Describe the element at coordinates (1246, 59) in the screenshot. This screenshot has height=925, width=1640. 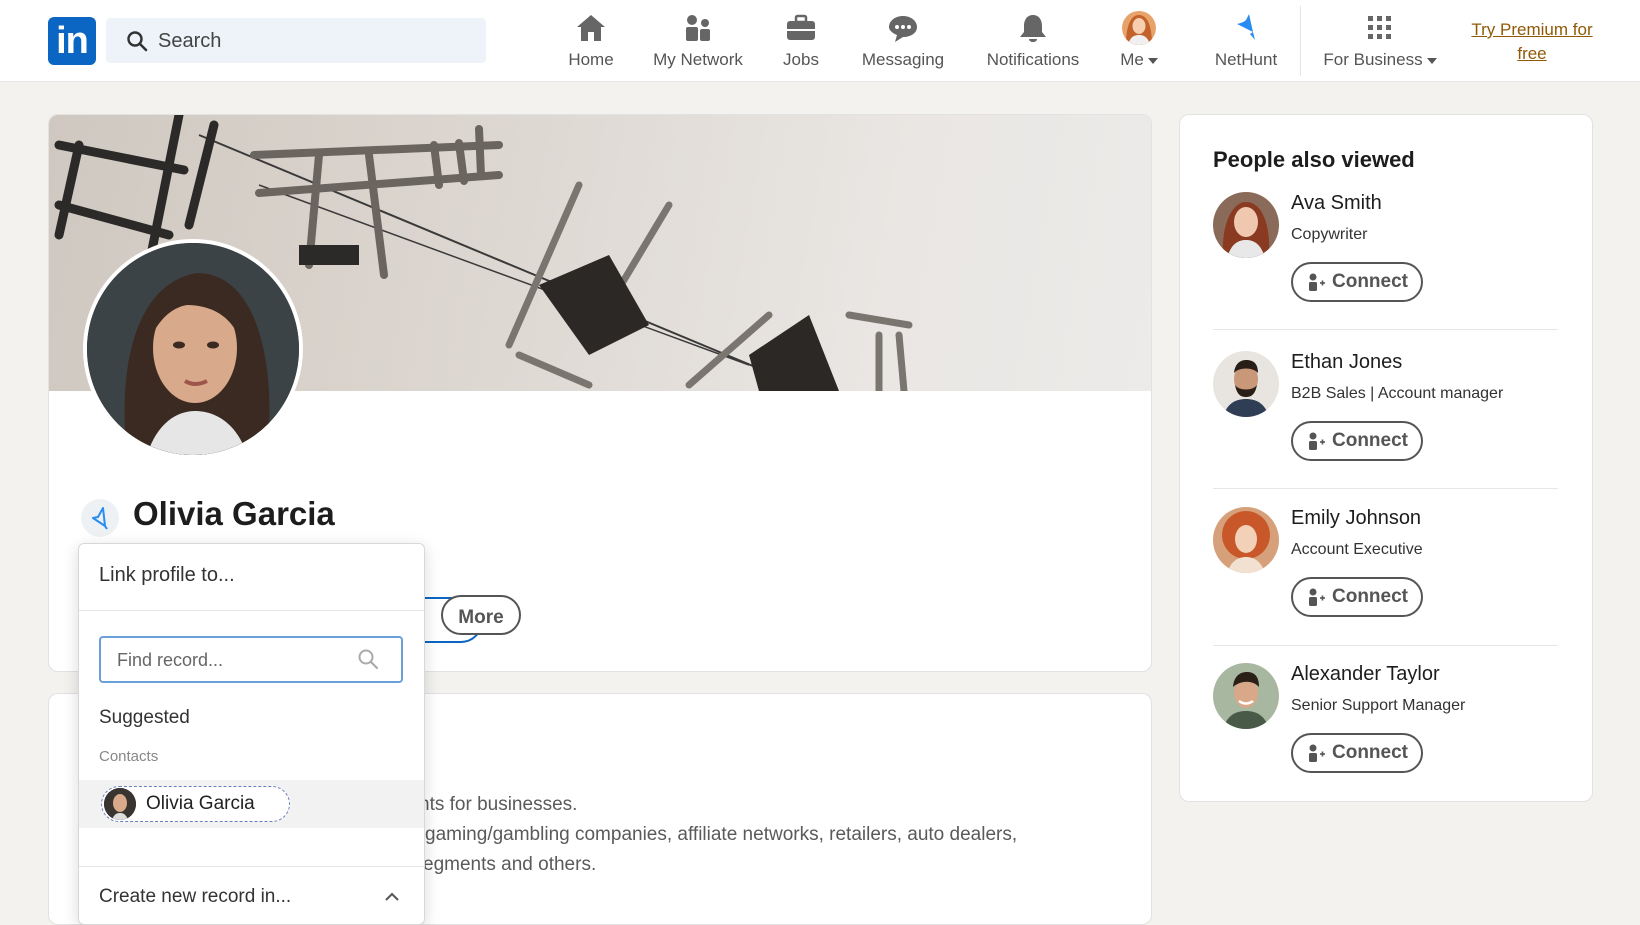
I see `nav-nethunt-label: NetHunt` at that location.